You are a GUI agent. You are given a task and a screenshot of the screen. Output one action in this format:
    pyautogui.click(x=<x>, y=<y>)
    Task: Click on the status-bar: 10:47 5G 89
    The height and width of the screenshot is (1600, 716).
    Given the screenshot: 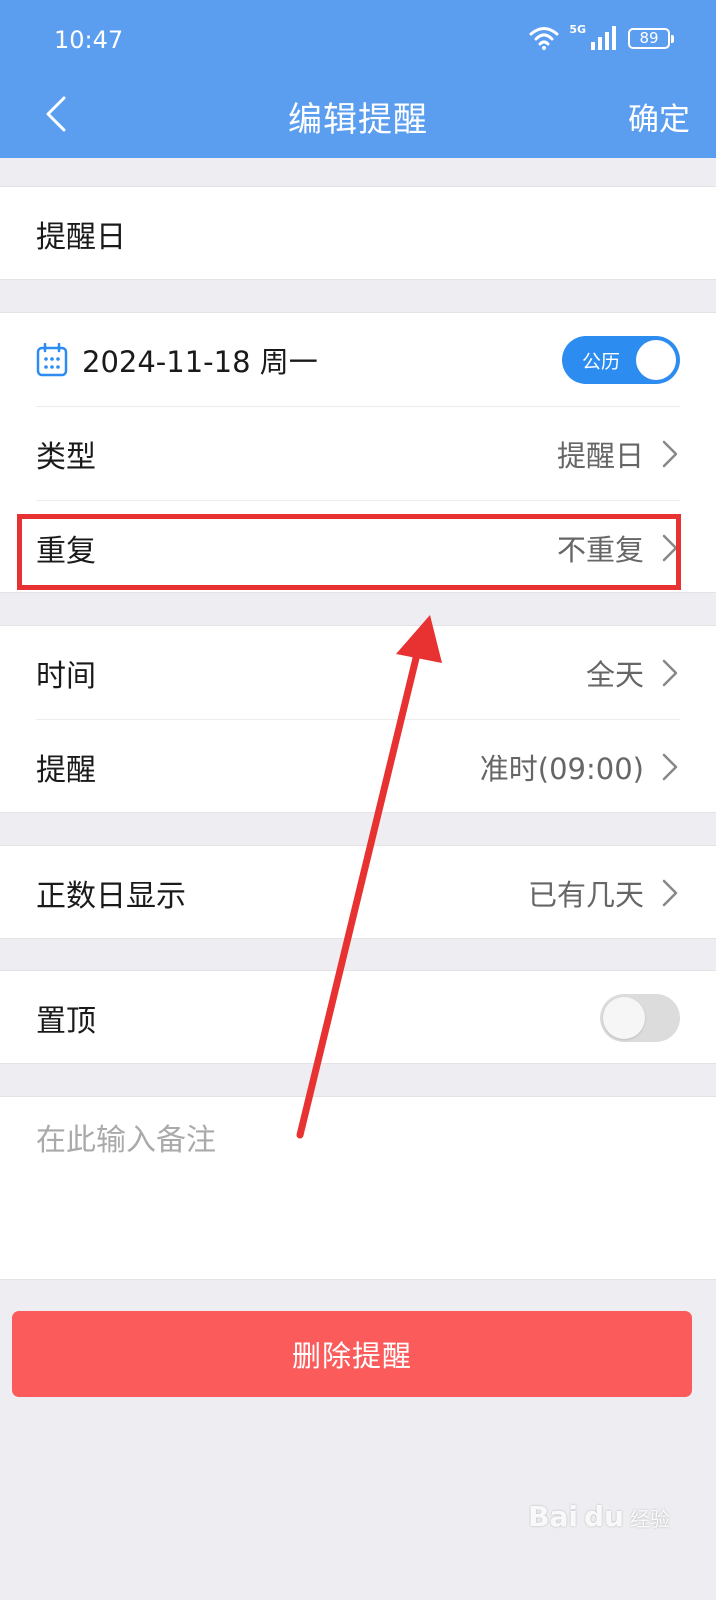 What is the action you would take?
    pyautogui.click(x=358, y=40)
    